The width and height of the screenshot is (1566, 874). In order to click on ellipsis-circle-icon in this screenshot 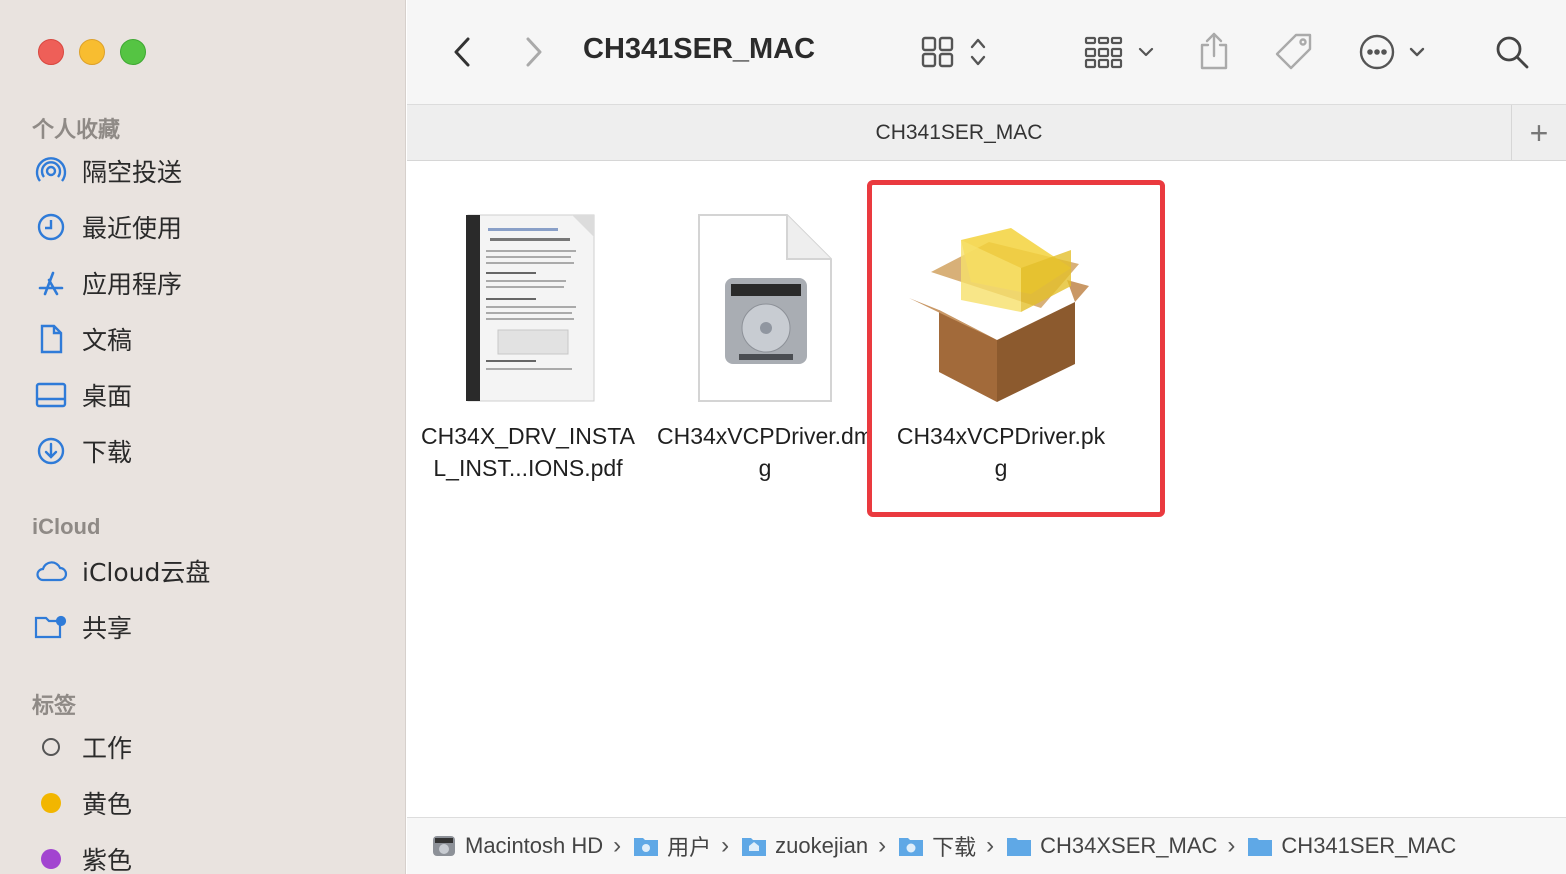, I will do `click(1392, 52)`.